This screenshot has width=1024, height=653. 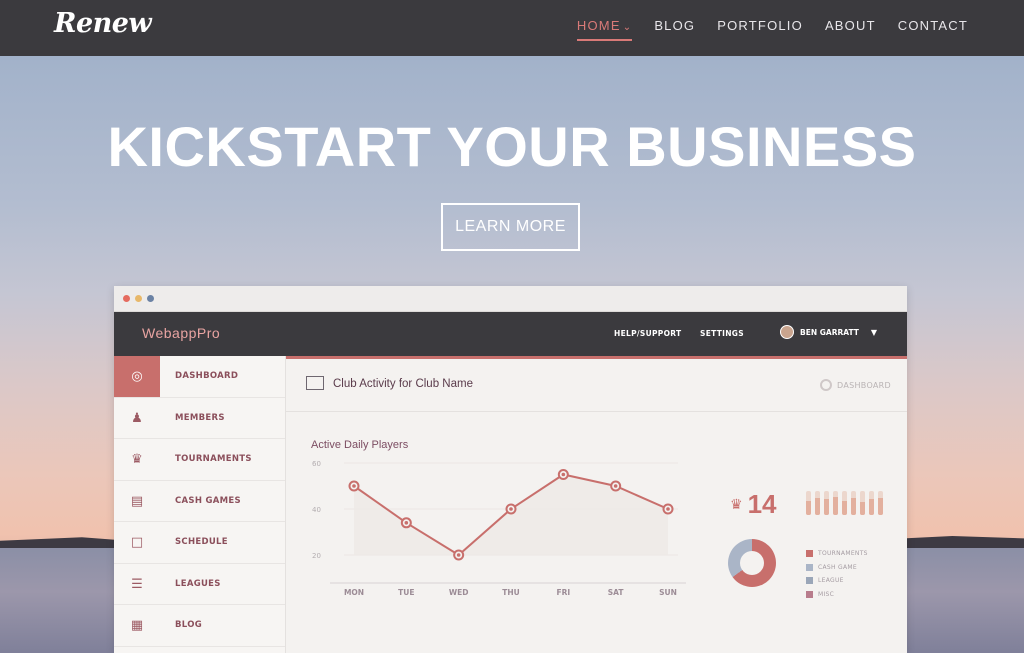 What do you see at coordinates (831, 581) in the screenshot?
I see `legend-label: LEAGUE` at bounding box center [831, 581].